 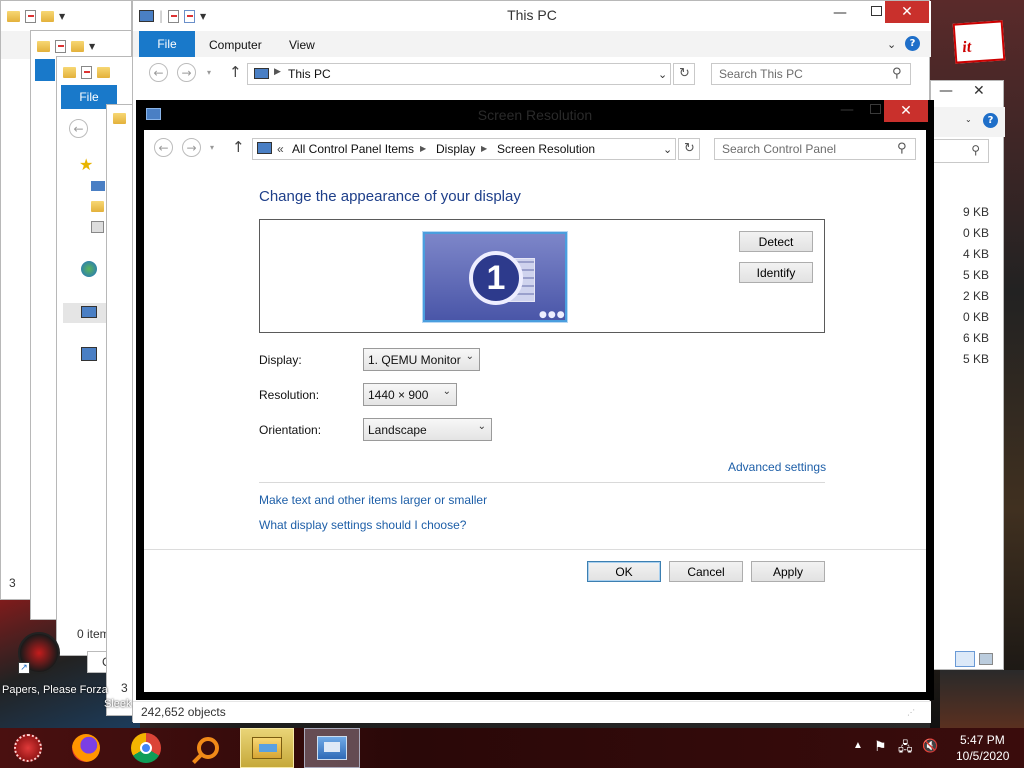 I want to click on apply-button: Apply, so click(x=788, y=571).